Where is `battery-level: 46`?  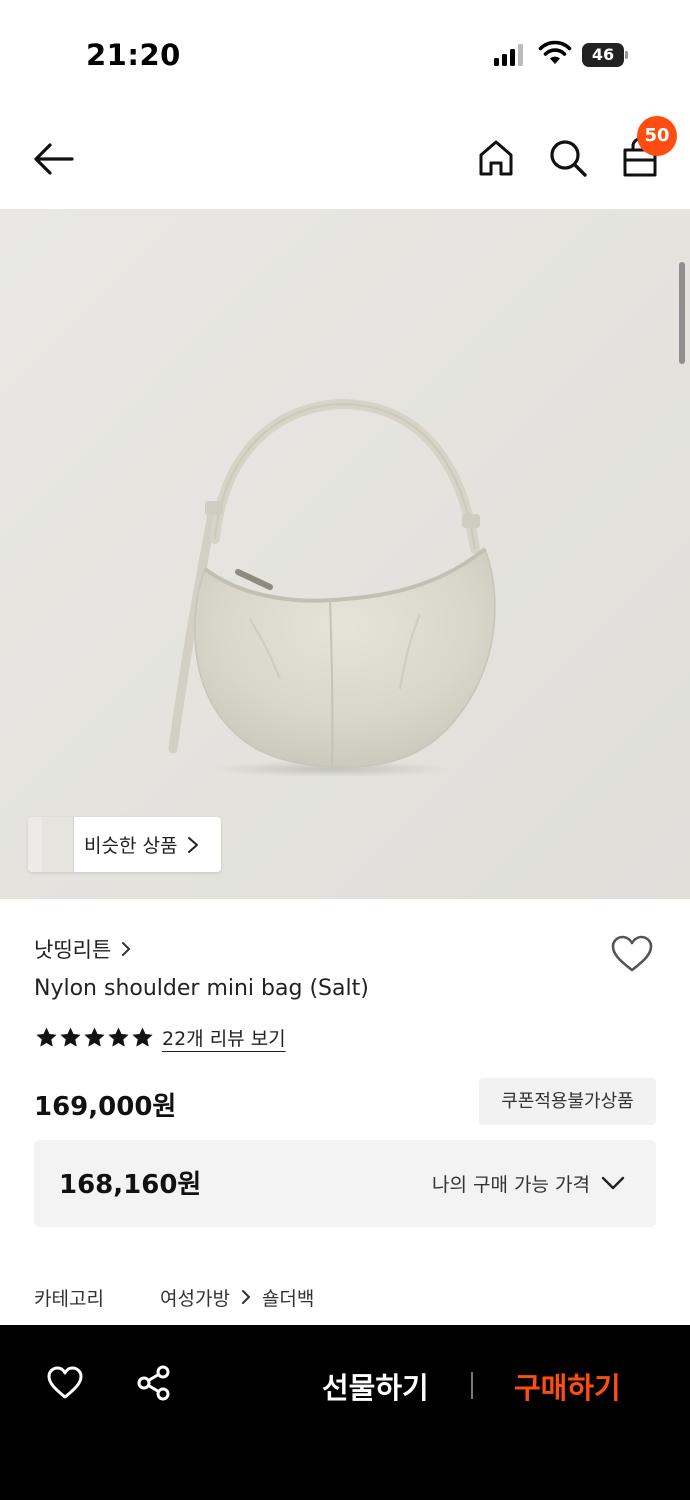 battery-level: 46 is located at coordinates (603, 54).